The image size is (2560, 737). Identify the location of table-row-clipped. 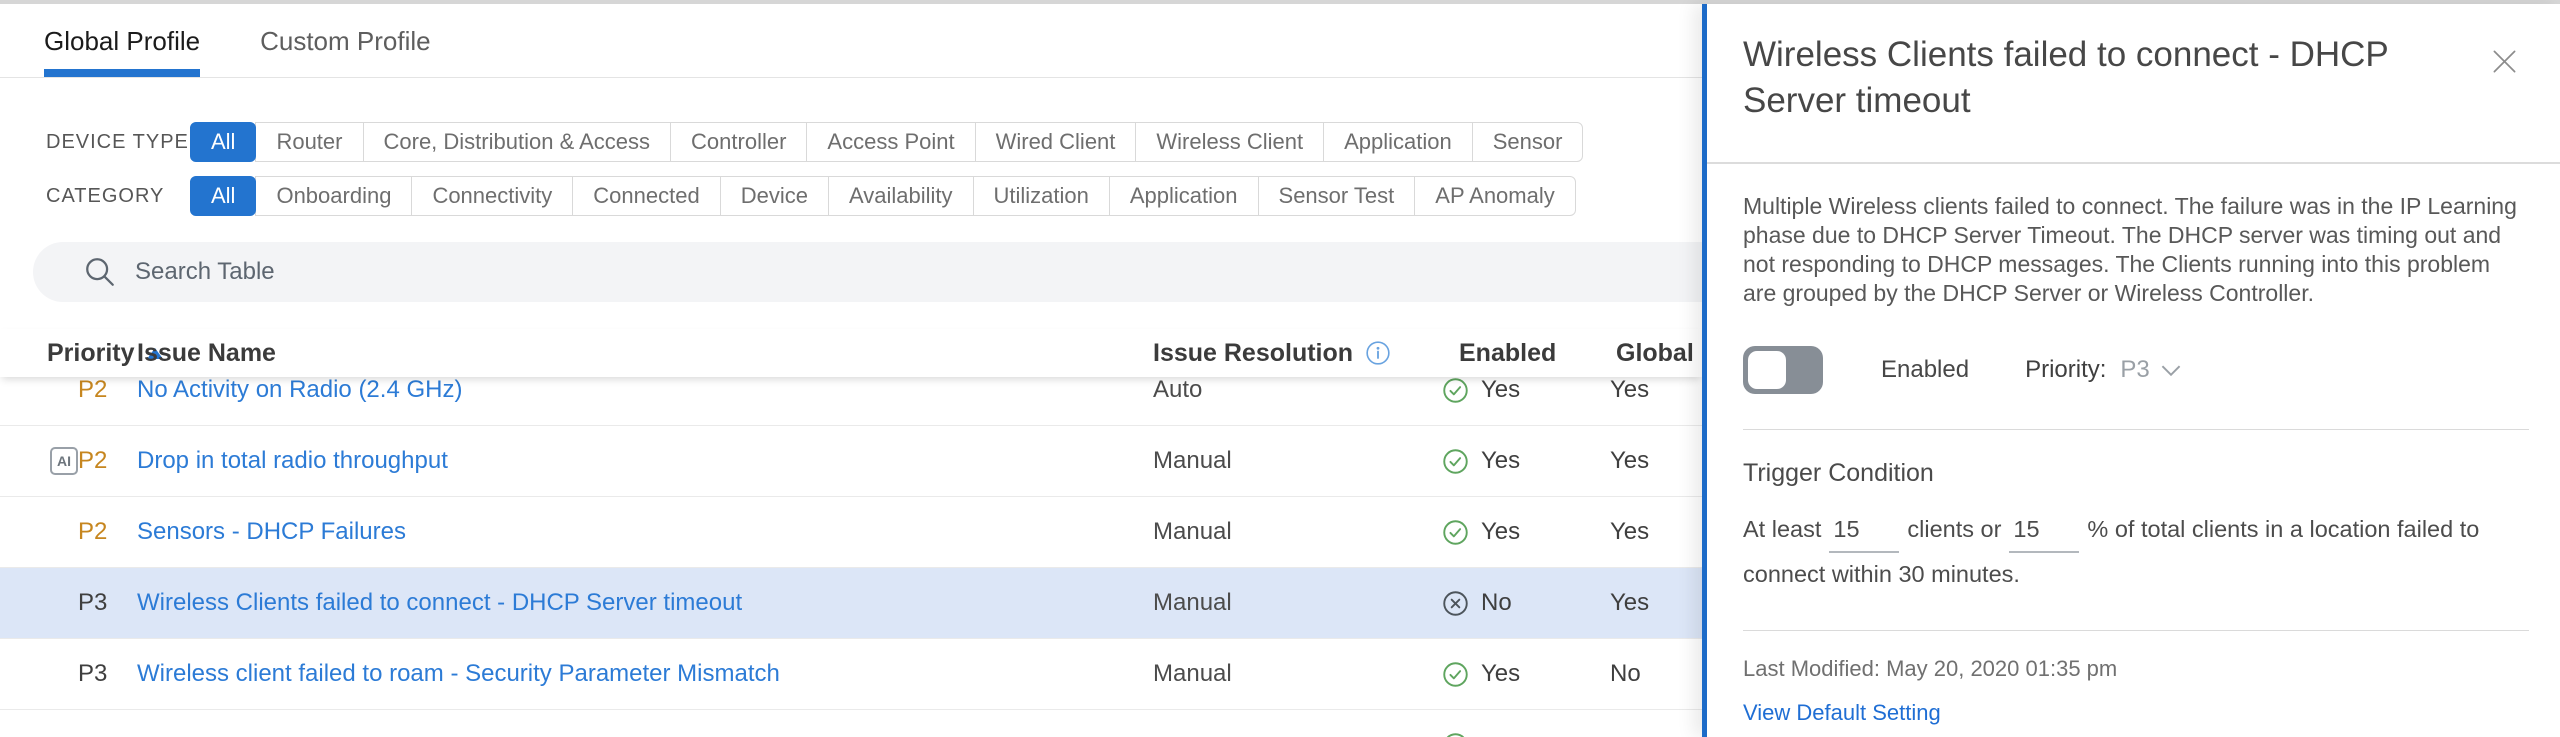
(851, 723).